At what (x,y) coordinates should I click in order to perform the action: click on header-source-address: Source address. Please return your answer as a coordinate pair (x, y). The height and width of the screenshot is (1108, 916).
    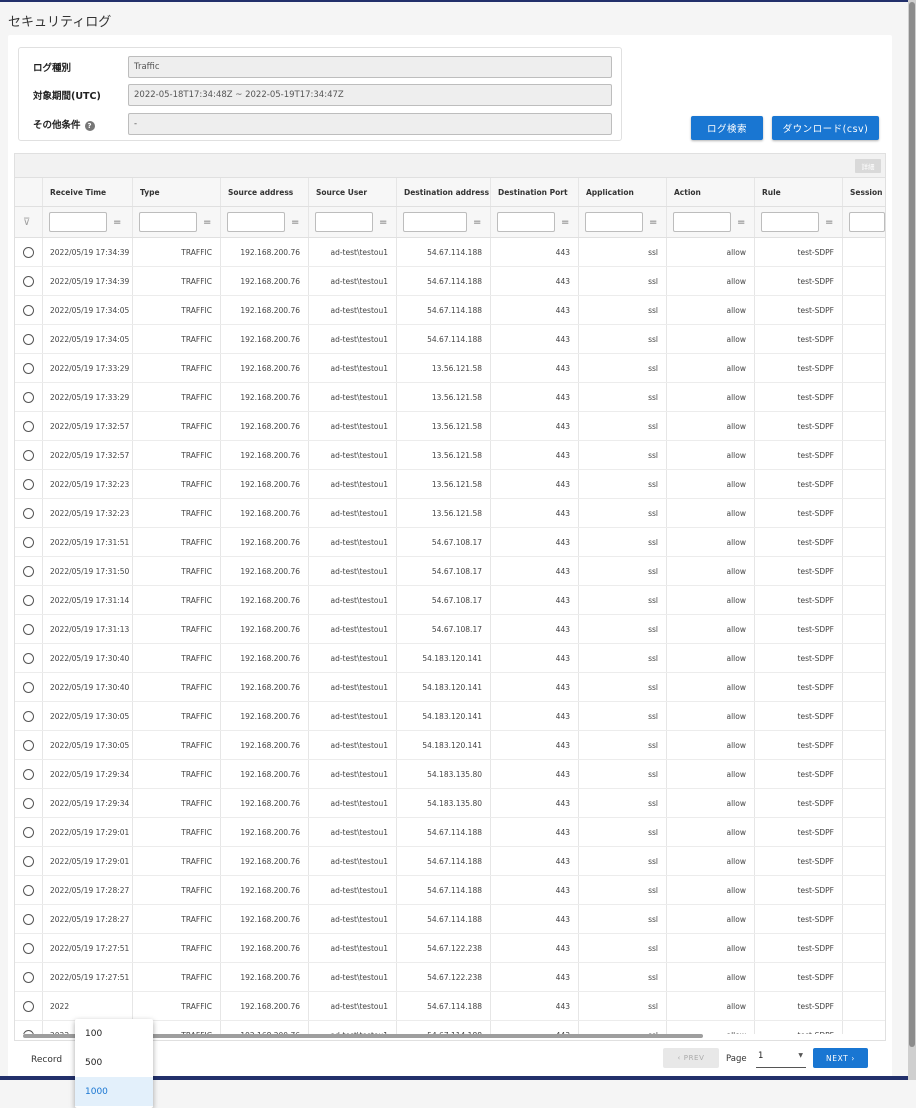
    Looking at the image, I should click on (265, 192).